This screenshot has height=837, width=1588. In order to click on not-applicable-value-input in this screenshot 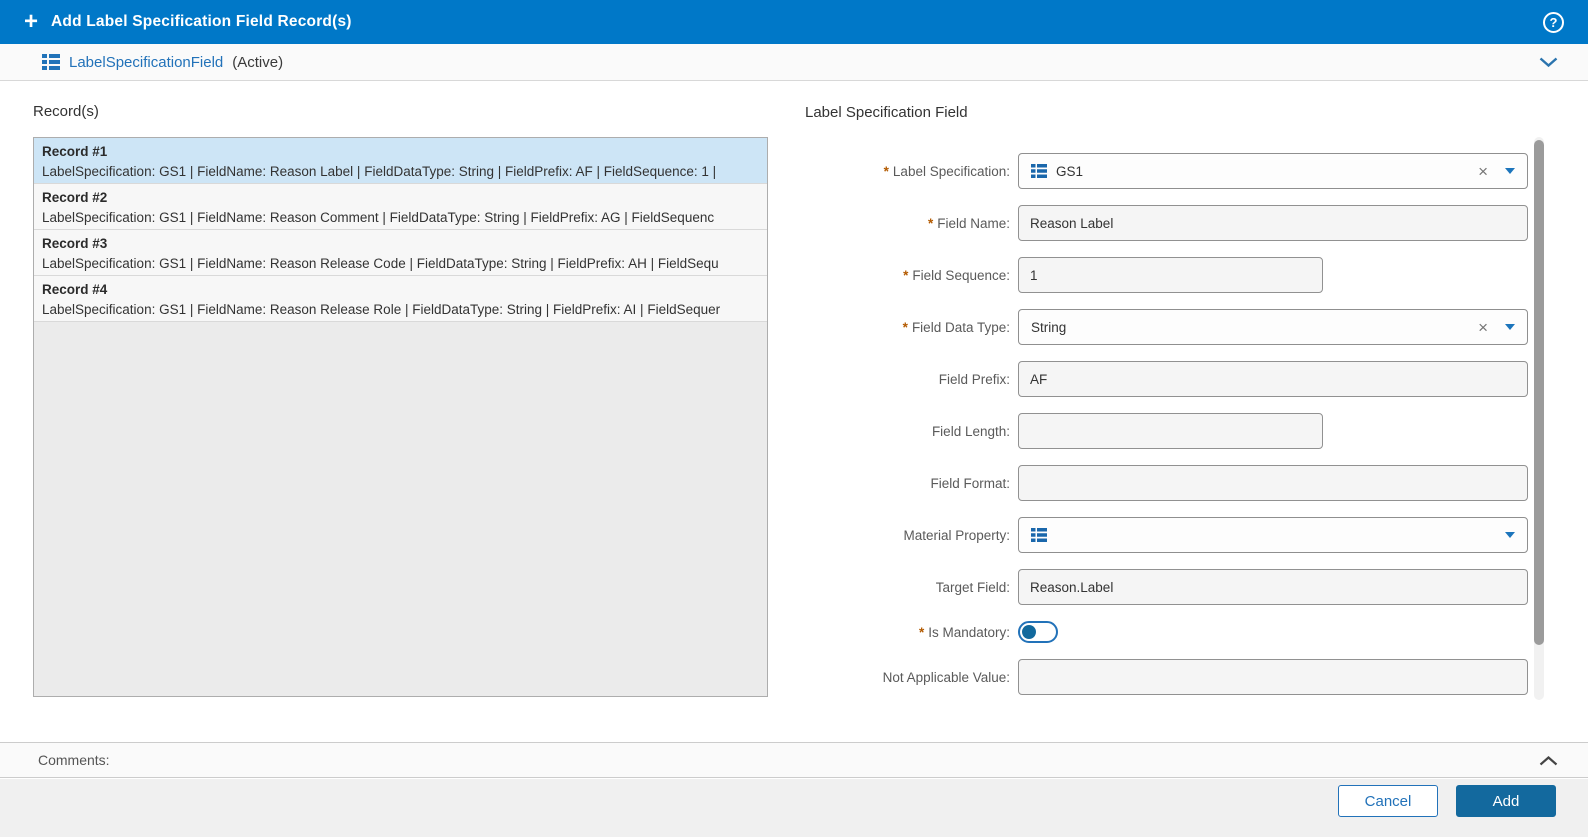, I will do `click(1273, 677)`.